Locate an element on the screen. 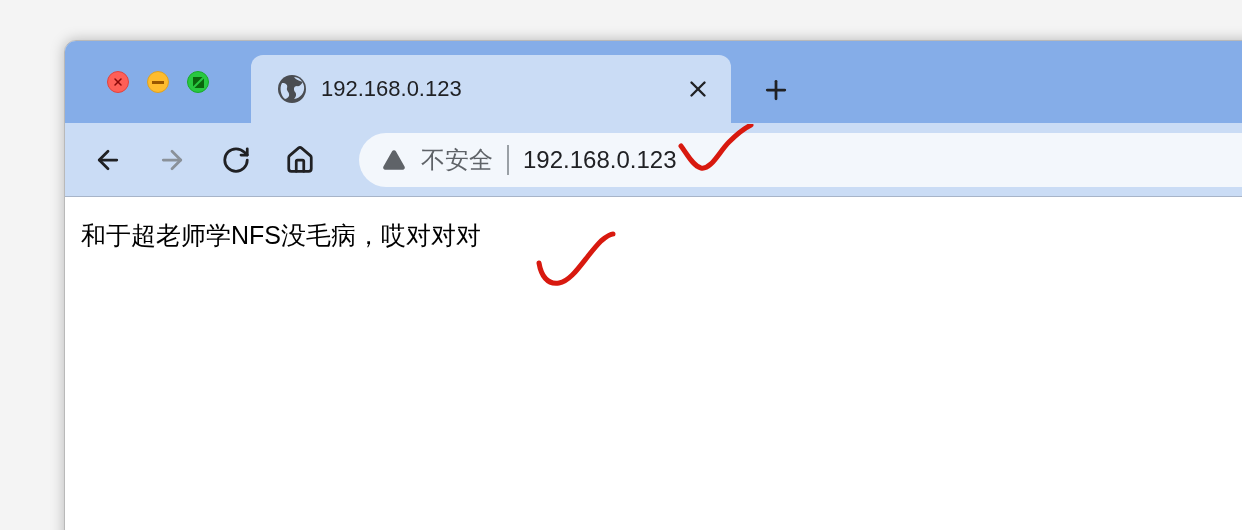 Image resolution: width=1242 pixels, height=530 pixels. fullscreen-window-button is located at coordinates (198, 82).